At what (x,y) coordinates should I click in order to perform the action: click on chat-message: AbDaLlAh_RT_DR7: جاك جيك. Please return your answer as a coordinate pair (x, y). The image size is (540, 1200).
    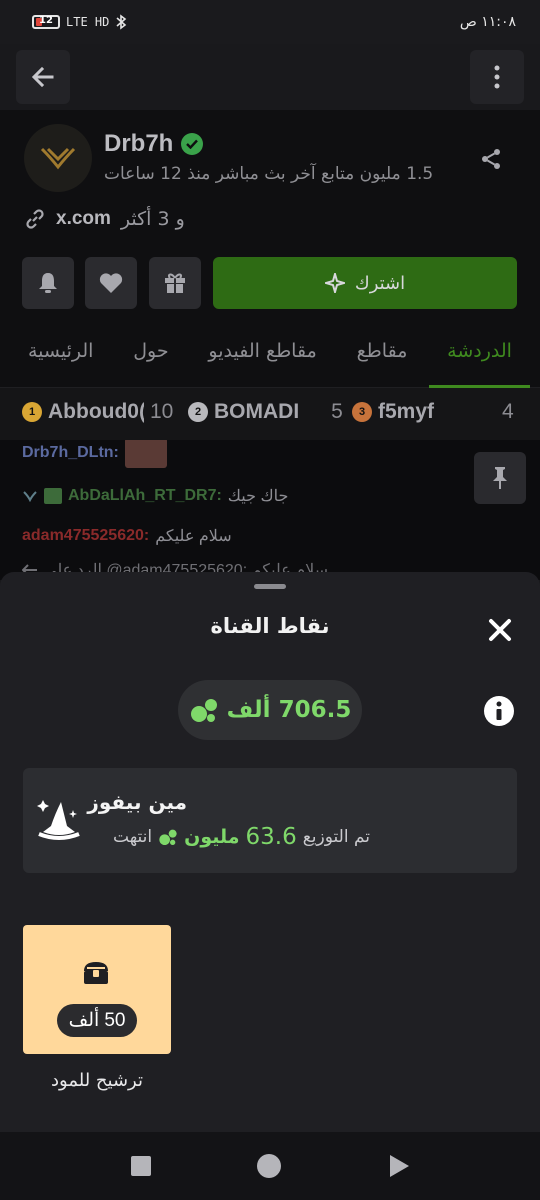
    Looking at the image, I should click on (155, 496).